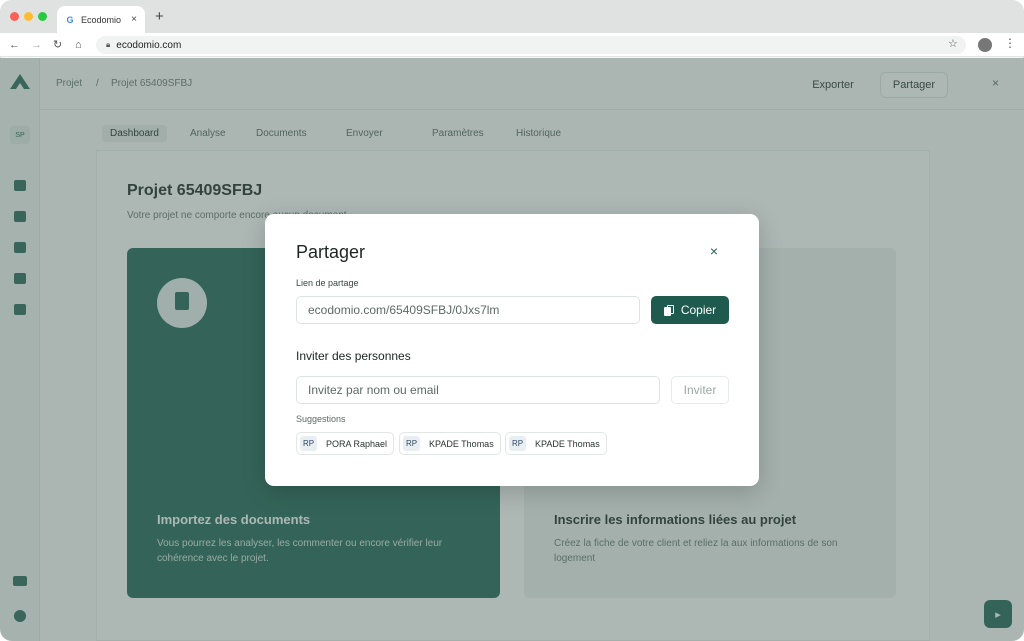  I want to click on browser-menu-icon: ⋮, so click(1010, 43).